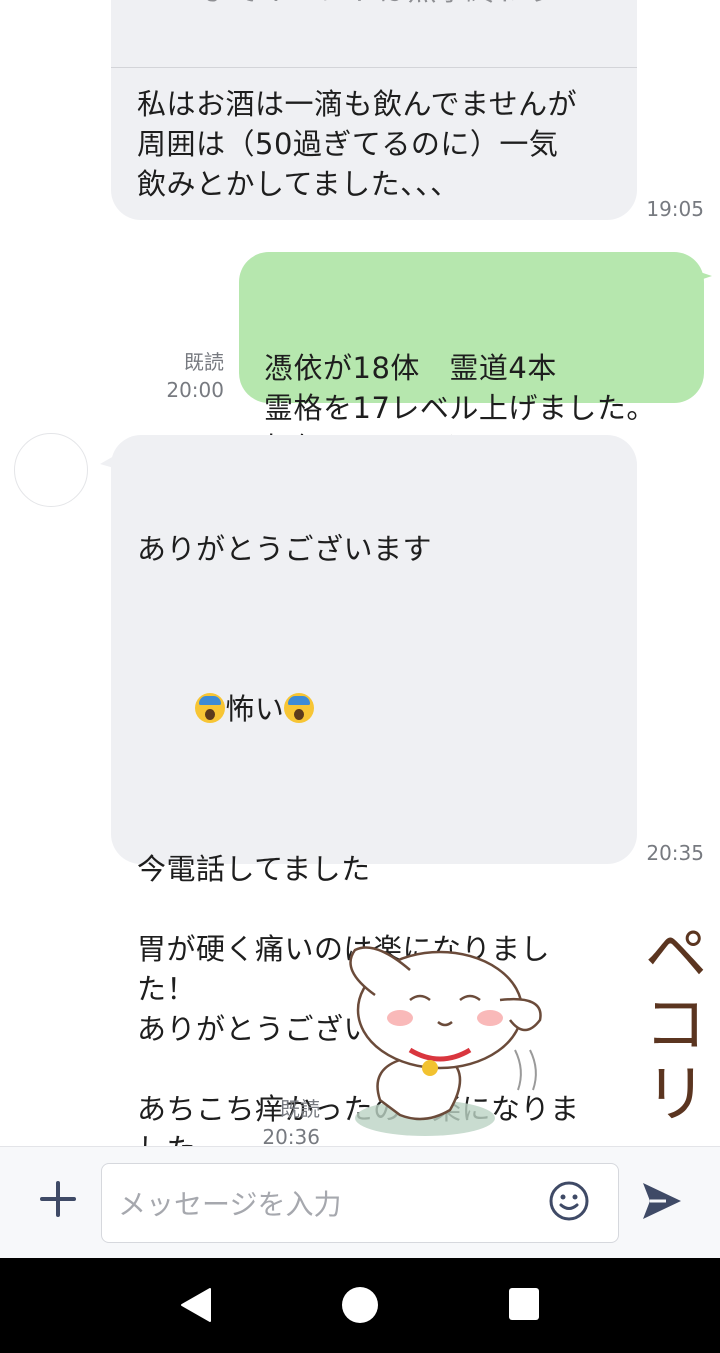  Describe the element at coordinates (675, 209) in the screenshot. I see `message-time: 19:05` at that location.